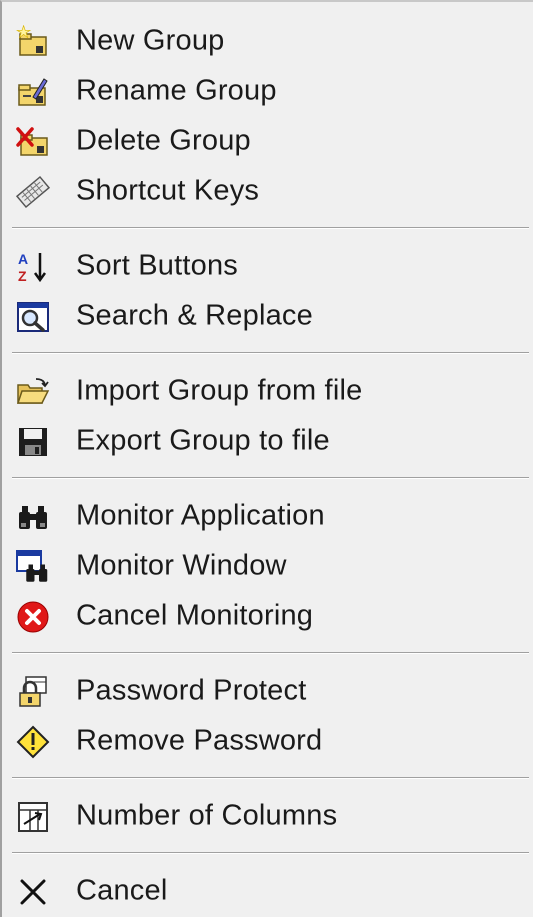 The width and height of the screenshot is (533, 917). Describe the element at coordinates (33, 142) in the screenshot. I see `delete-group-icon` at that location.